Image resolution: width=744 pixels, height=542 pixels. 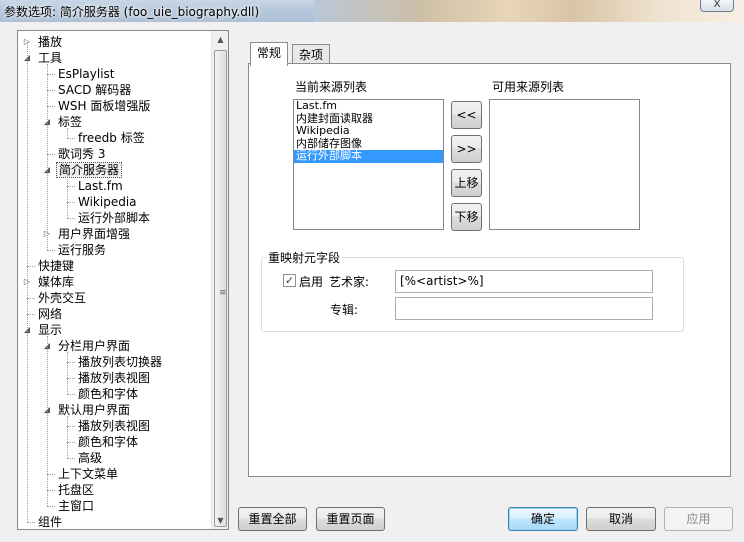 I want to click on remap-fields-group, so click(x=472, y=294).